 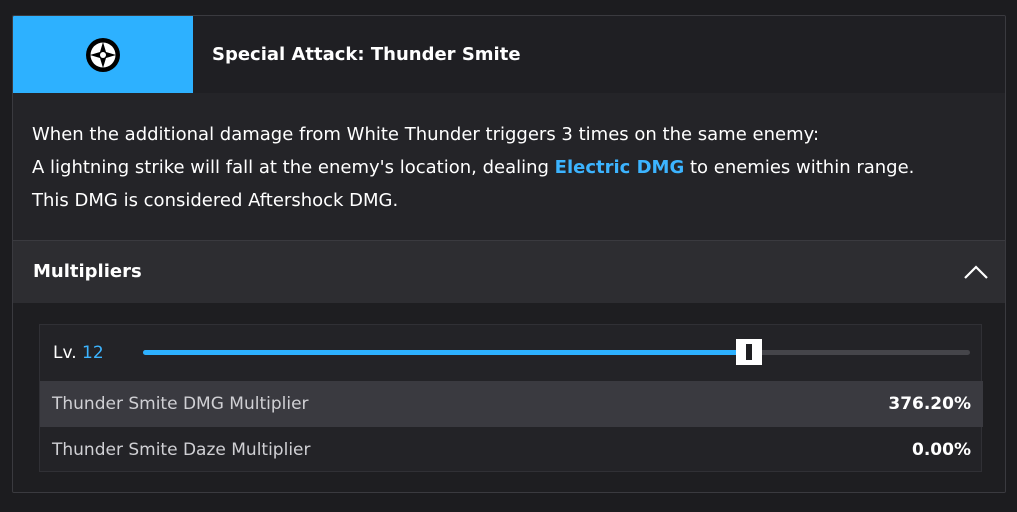 What do you see at coordinates (446, 352) in the screenshot?
I see `level-slider-fill` at bounding box center [446, 352].